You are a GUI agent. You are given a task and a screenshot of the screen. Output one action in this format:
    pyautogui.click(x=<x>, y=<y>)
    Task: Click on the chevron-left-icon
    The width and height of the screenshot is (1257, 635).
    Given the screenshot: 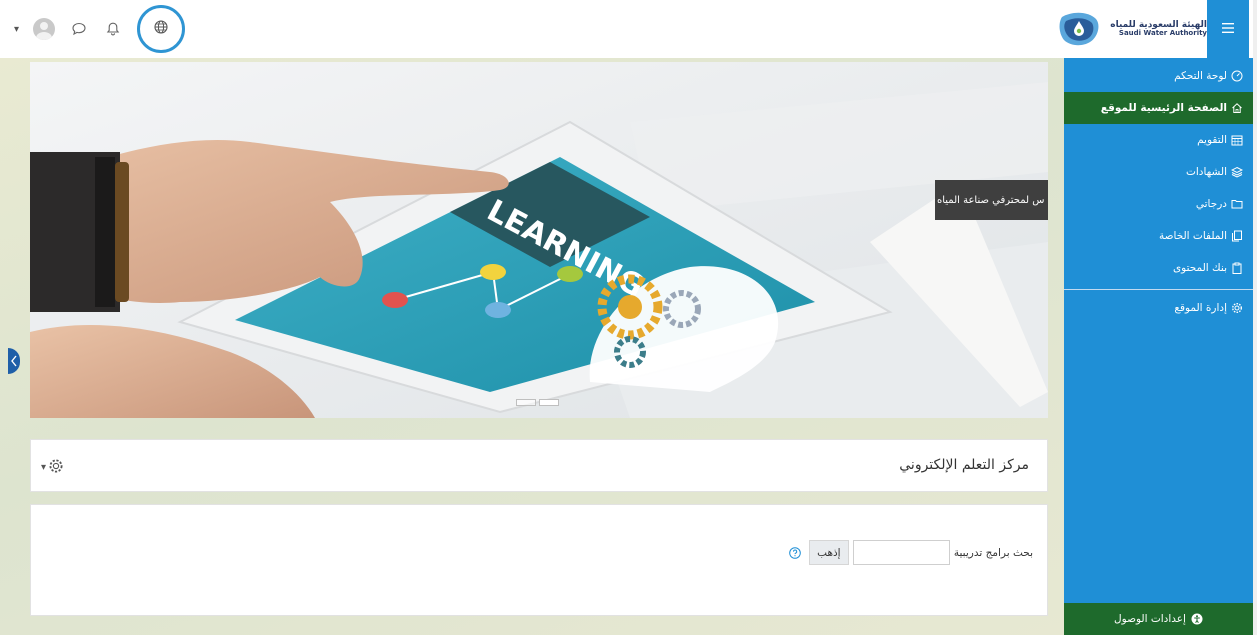 What is the action you would take?
    pyautogui.click(x=14, y=361)
    